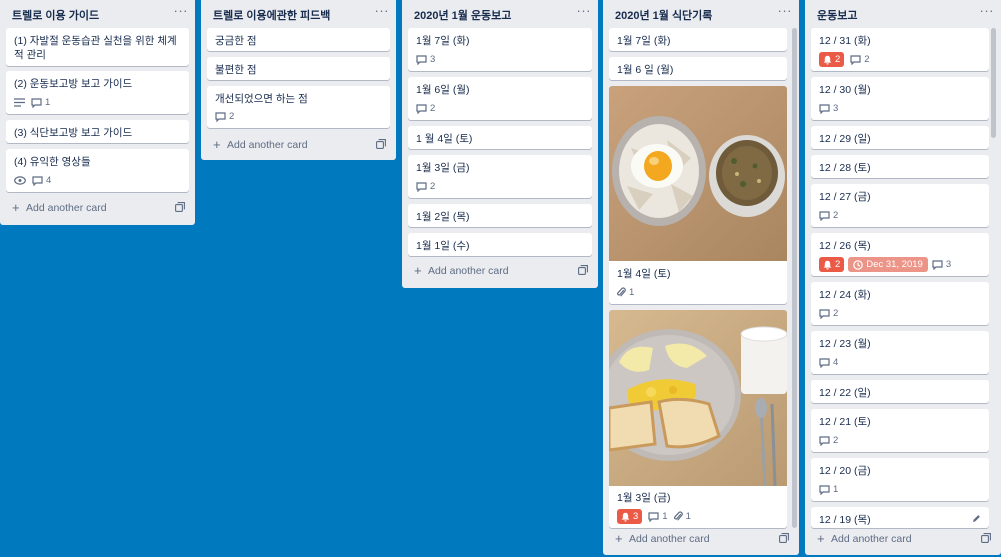 The image size is (1001, 557). Describe the element at coordinates (669, 539) in the screenshot. I see `add-card-label: Add another card` at that location.